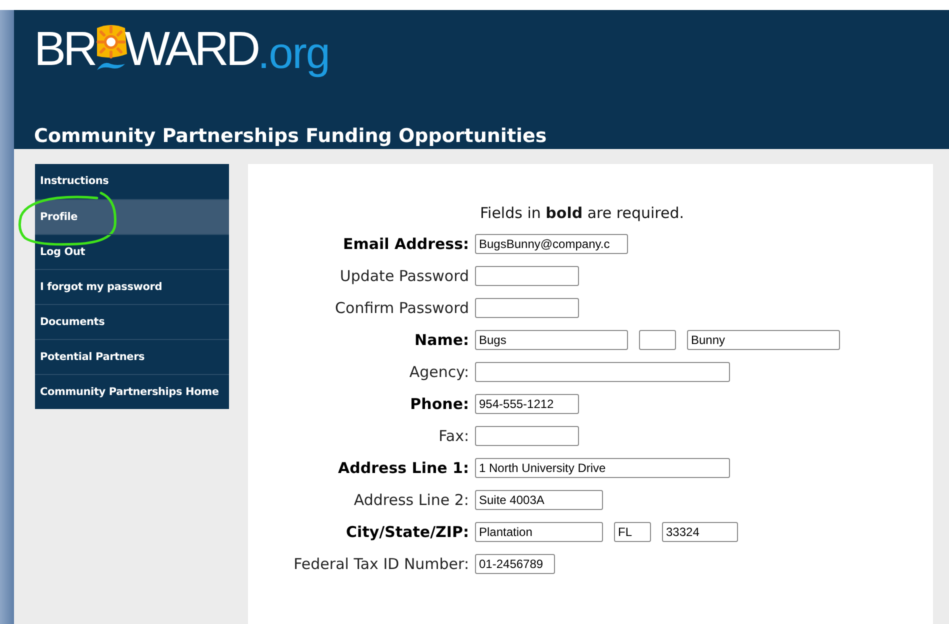 This screenshot has width=949, height=624. Describe the element at coordinates (551, 340) in the screenshot. I see `input-field: Bugs` at that location.